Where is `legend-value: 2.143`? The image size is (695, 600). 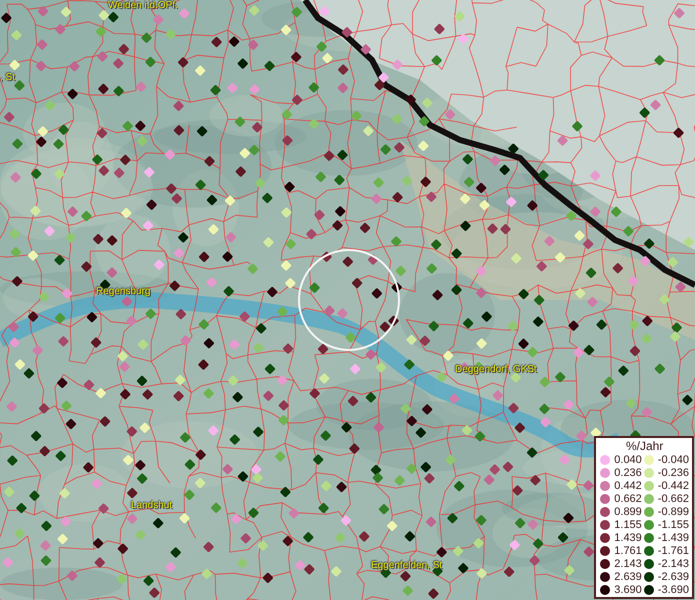 legend-value: 2.143 is located at coordinates (628, 564).